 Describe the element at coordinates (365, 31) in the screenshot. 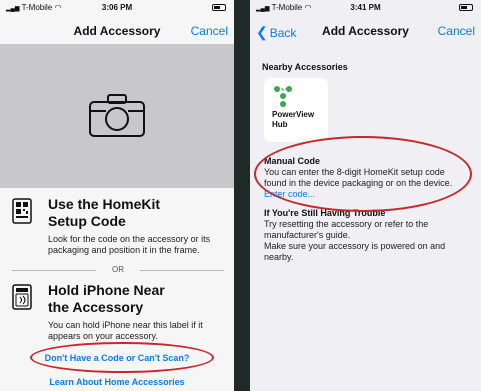

I see `nav-bar: ❮ Back Add Accessory Cancel` at that location.